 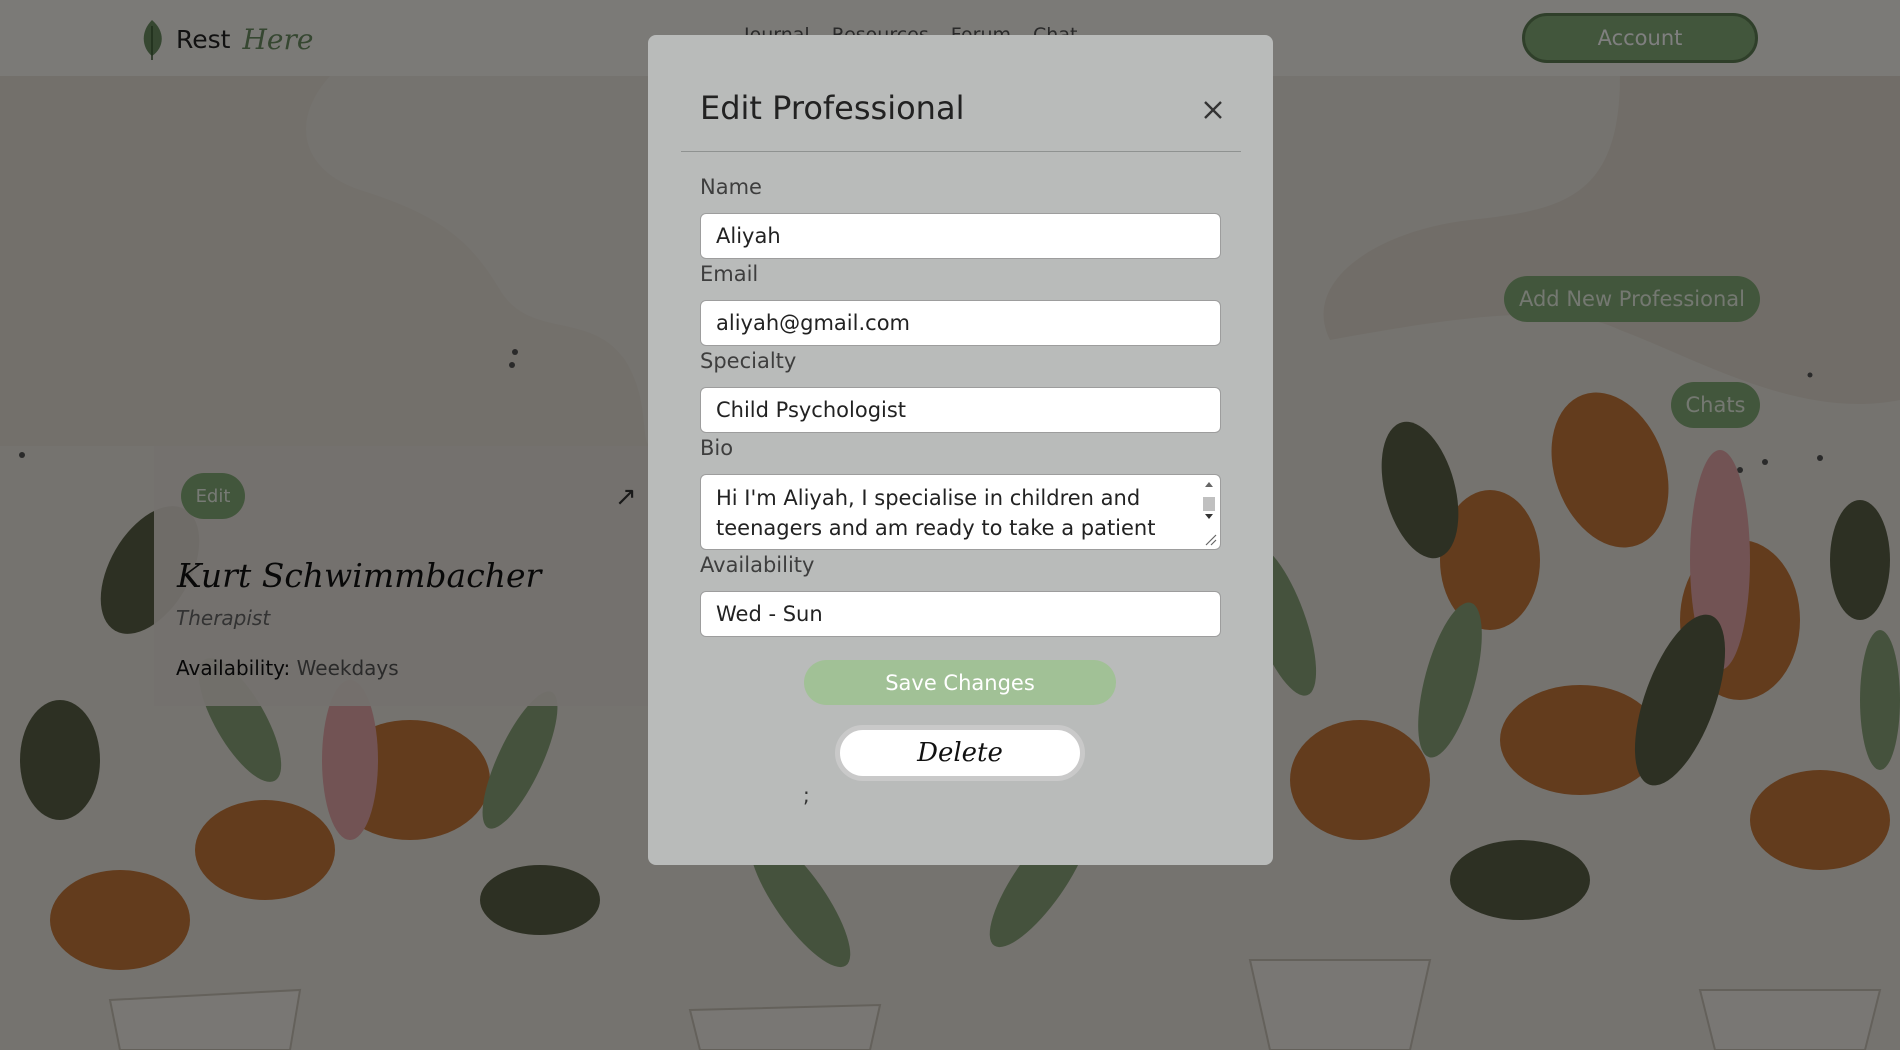 I want to click on bio-label: Bio, so click(x=717, y=448).